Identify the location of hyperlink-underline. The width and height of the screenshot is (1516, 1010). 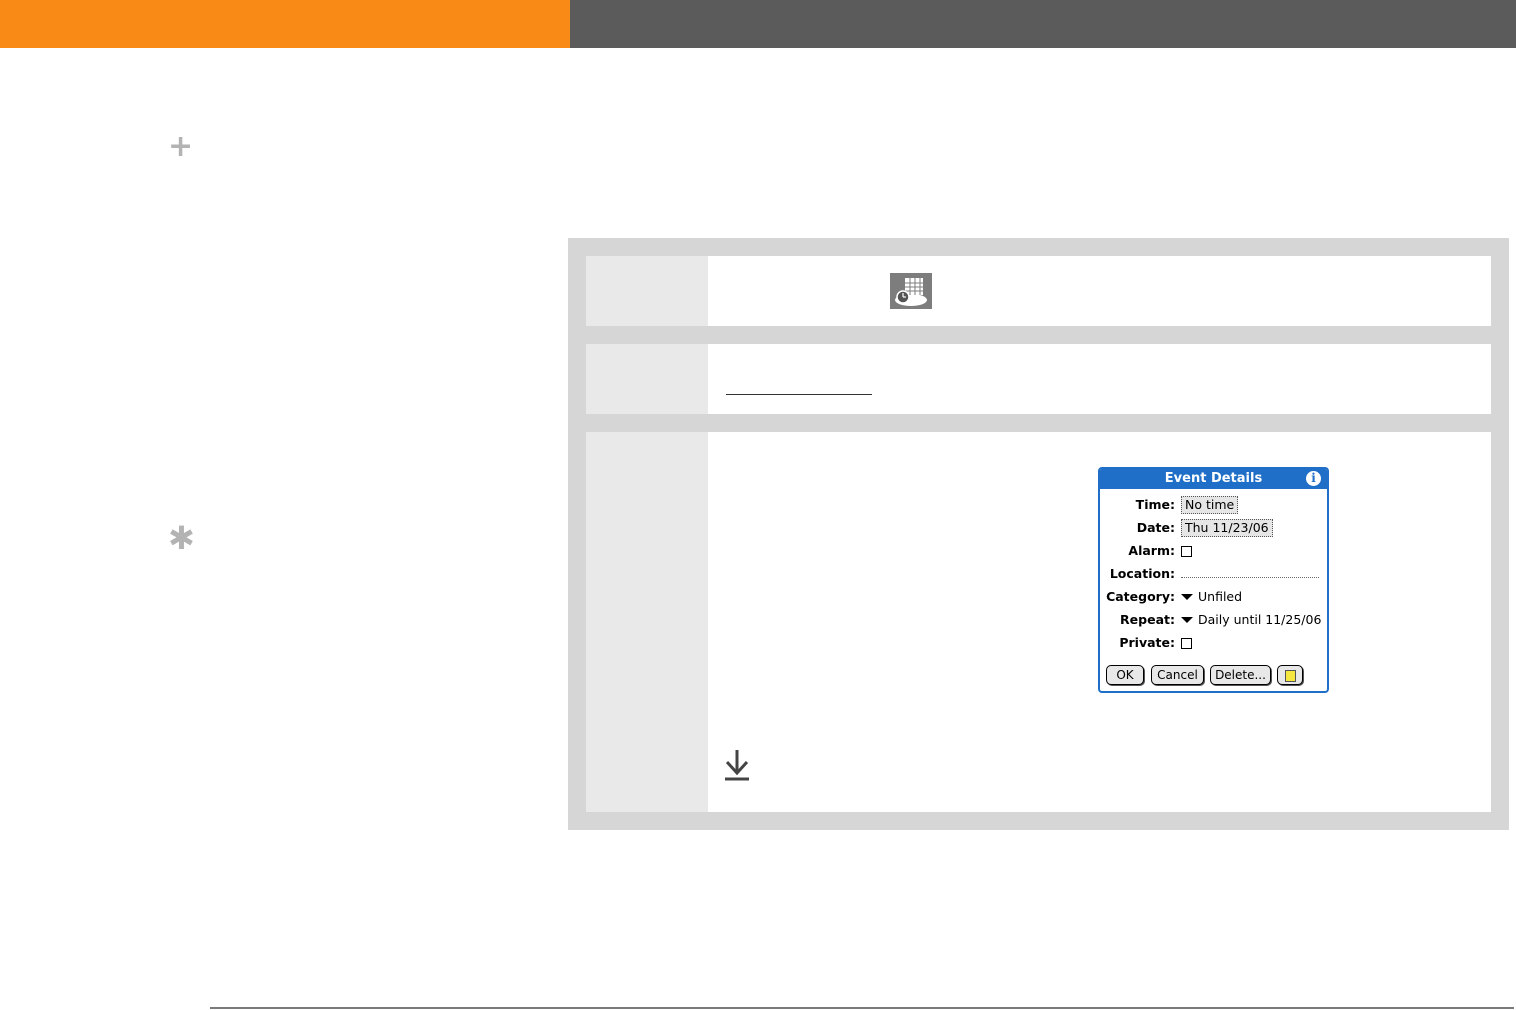
(799, 394).